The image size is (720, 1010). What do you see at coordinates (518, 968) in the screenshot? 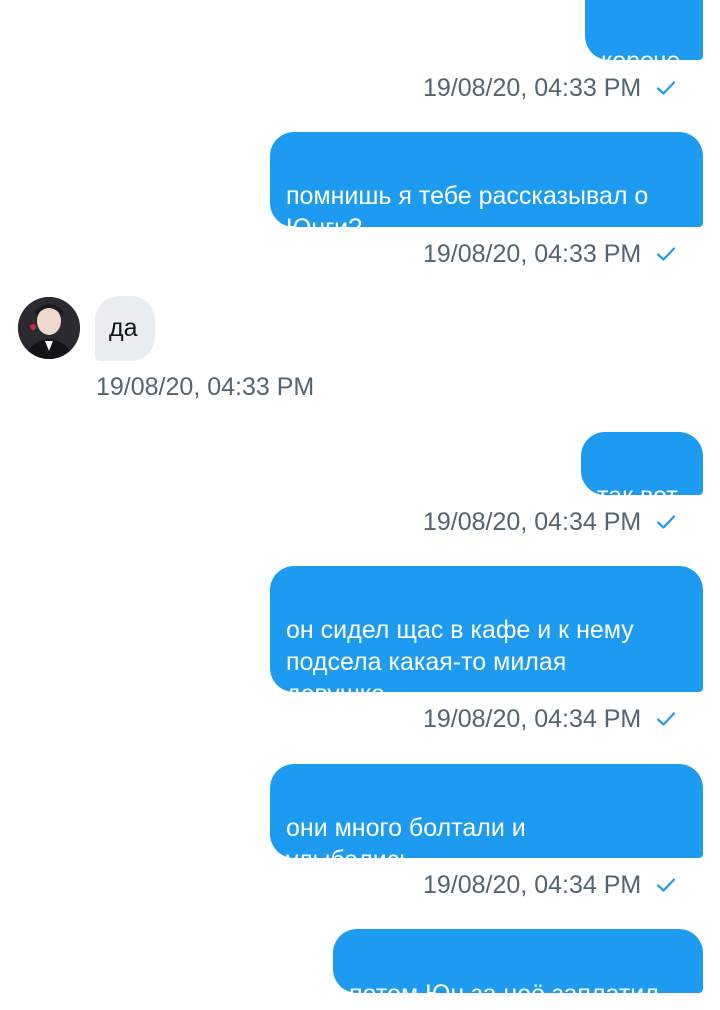
I see `outgoing-message-bubble: потом Юн за неё заплатил` at bounding box center [518, 968].